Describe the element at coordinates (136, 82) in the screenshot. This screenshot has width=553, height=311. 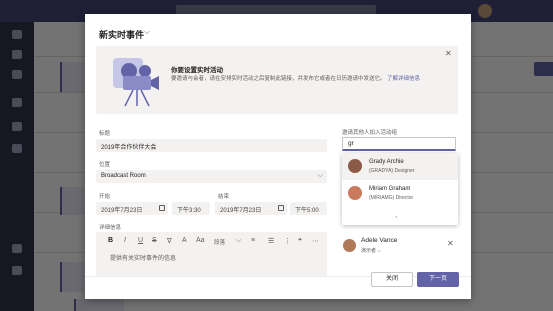
I see `video-camera-illustration` at that location.